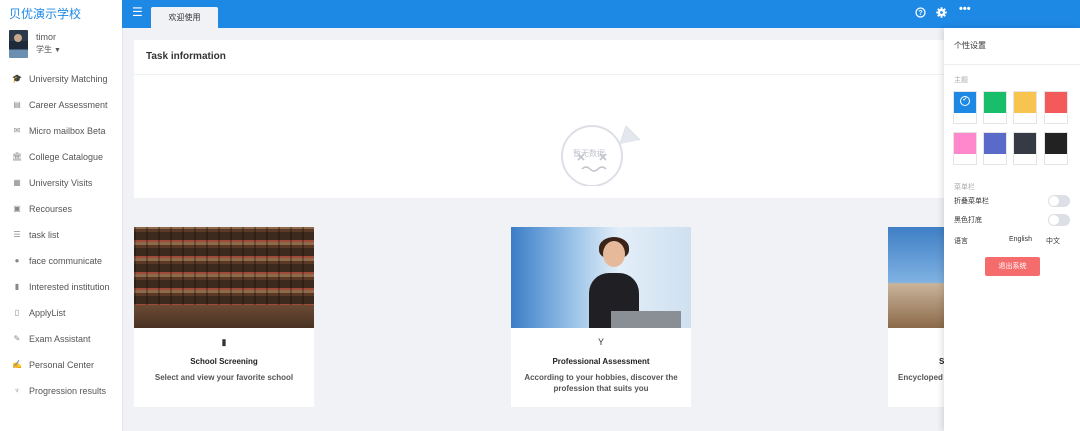 This screenshot has width=1080, height=431. I want to click on check-icon: ✓, so click(965, 101).